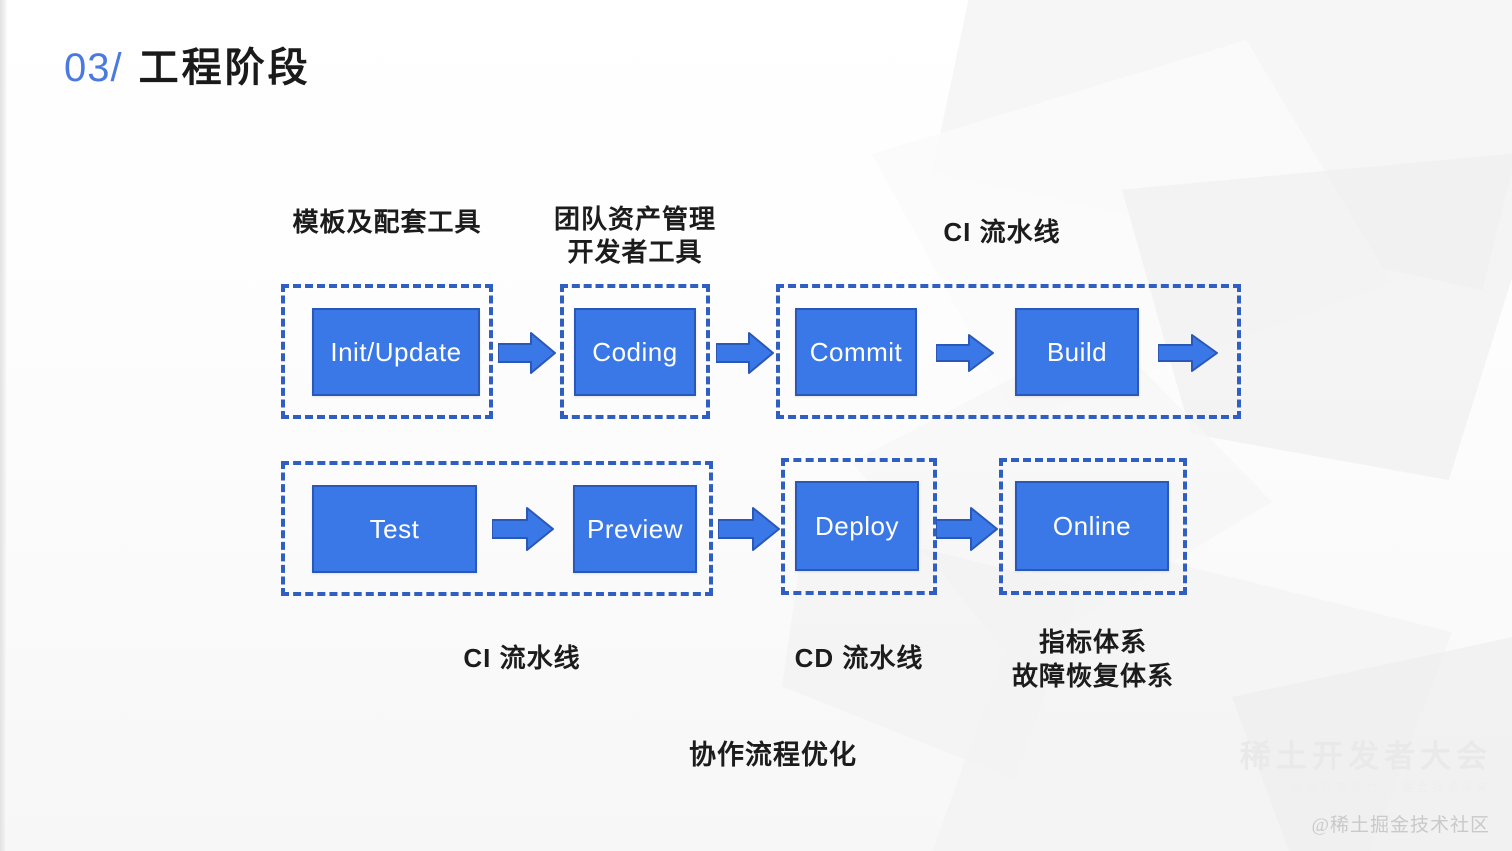  Describe the element at coordinates (394, 529) in the screenshot. I see `stage-test: Test` at that location.